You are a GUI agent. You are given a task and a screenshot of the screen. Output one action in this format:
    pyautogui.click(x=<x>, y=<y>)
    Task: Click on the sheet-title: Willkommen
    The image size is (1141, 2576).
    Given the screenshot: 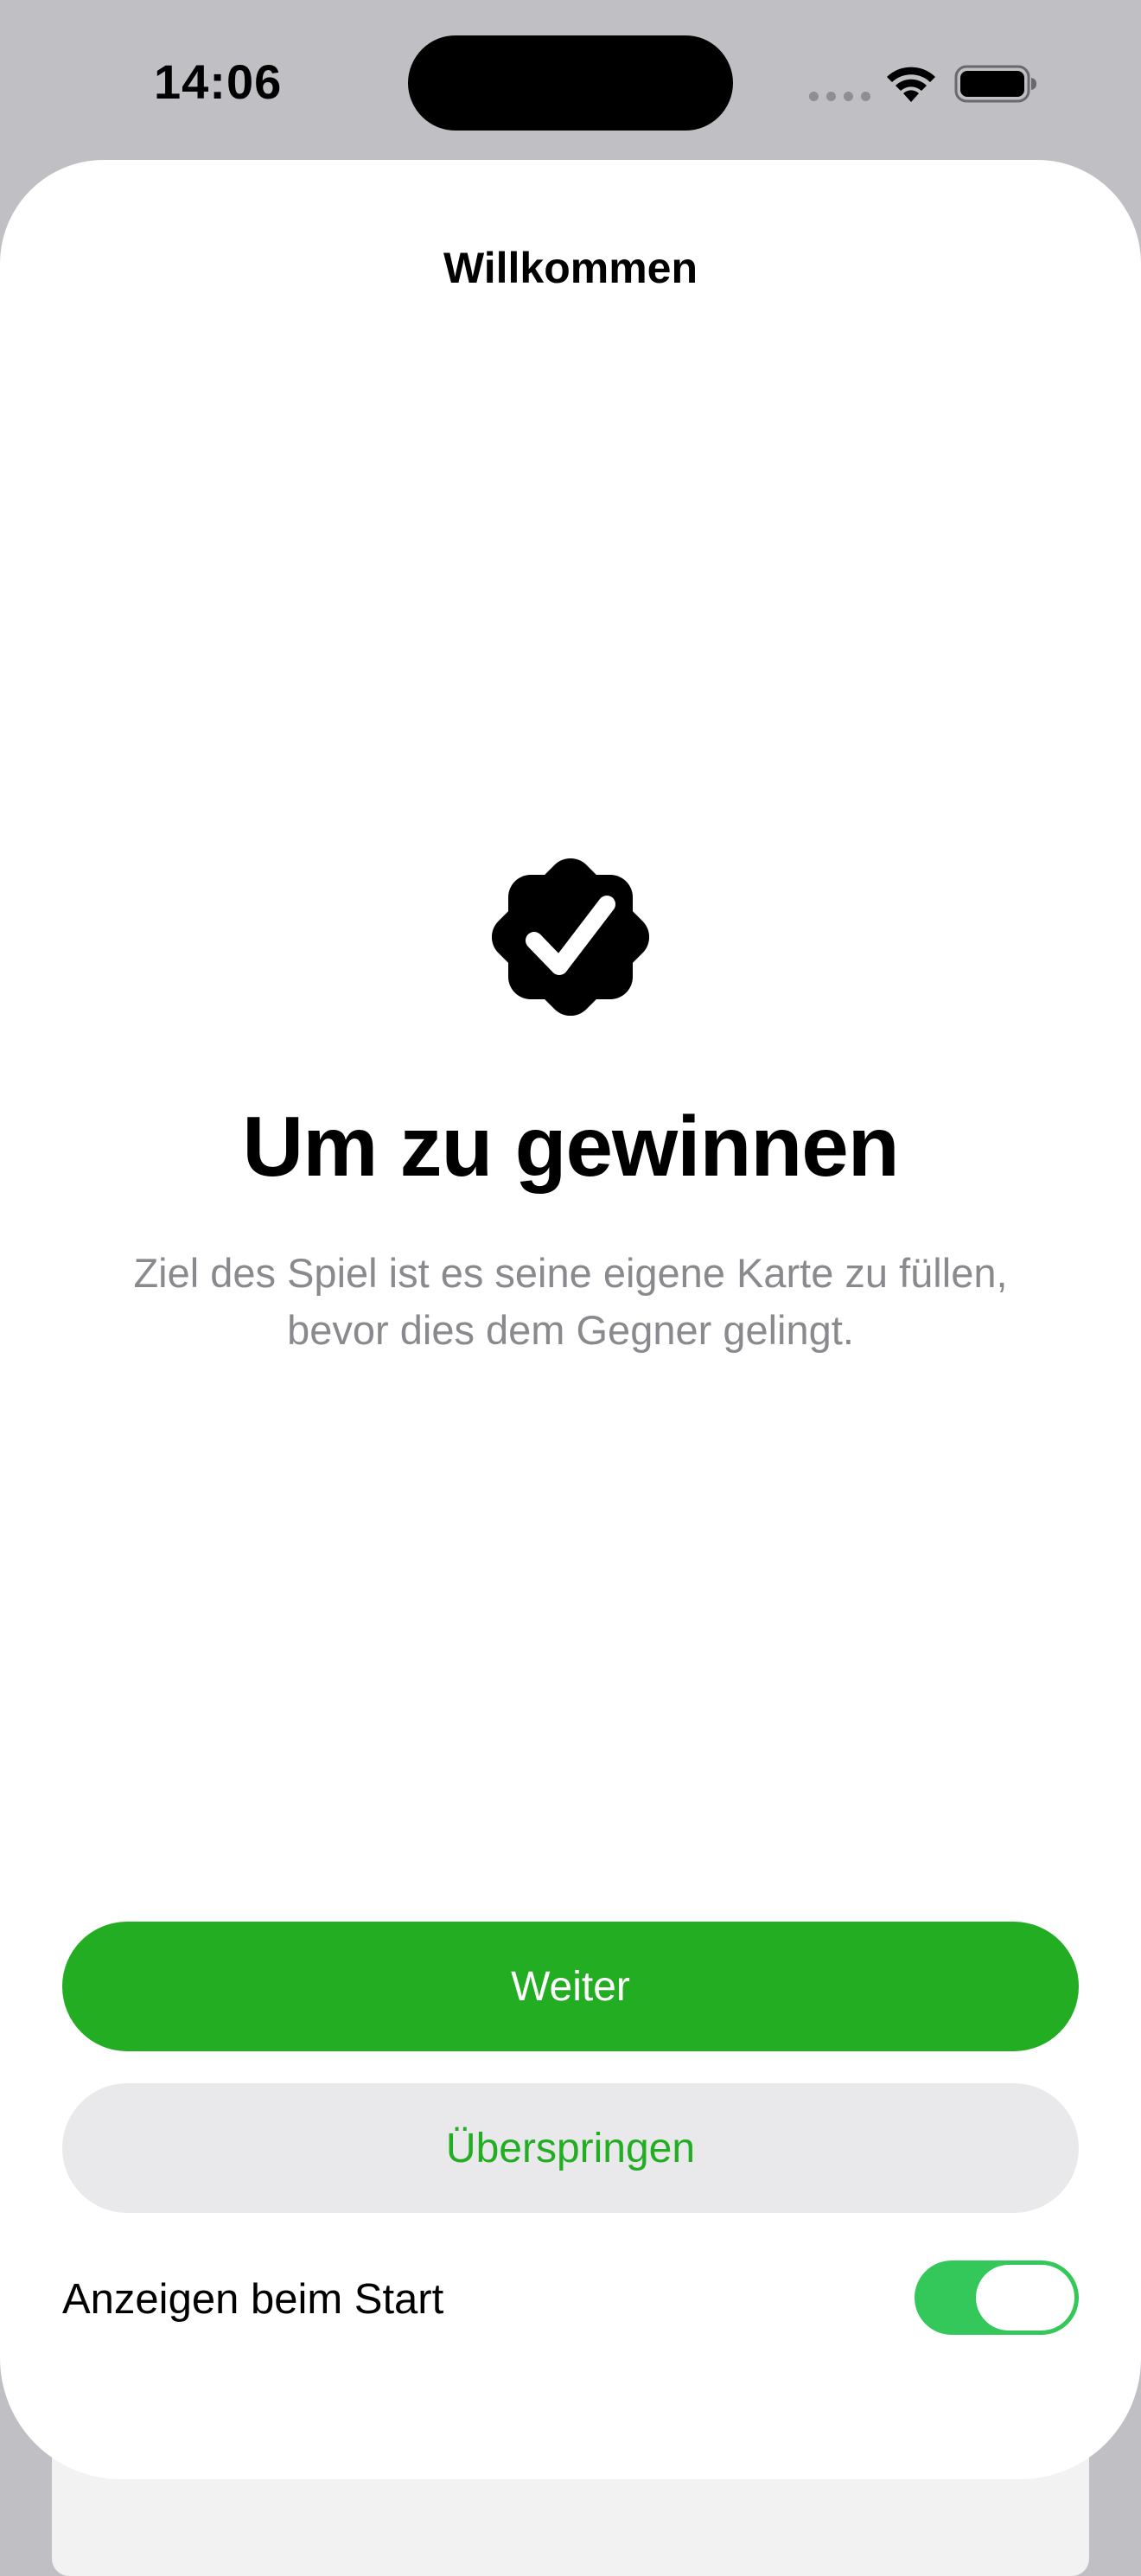 What is the action you would take?
    pyautogui.click(x=570, y=268)
    